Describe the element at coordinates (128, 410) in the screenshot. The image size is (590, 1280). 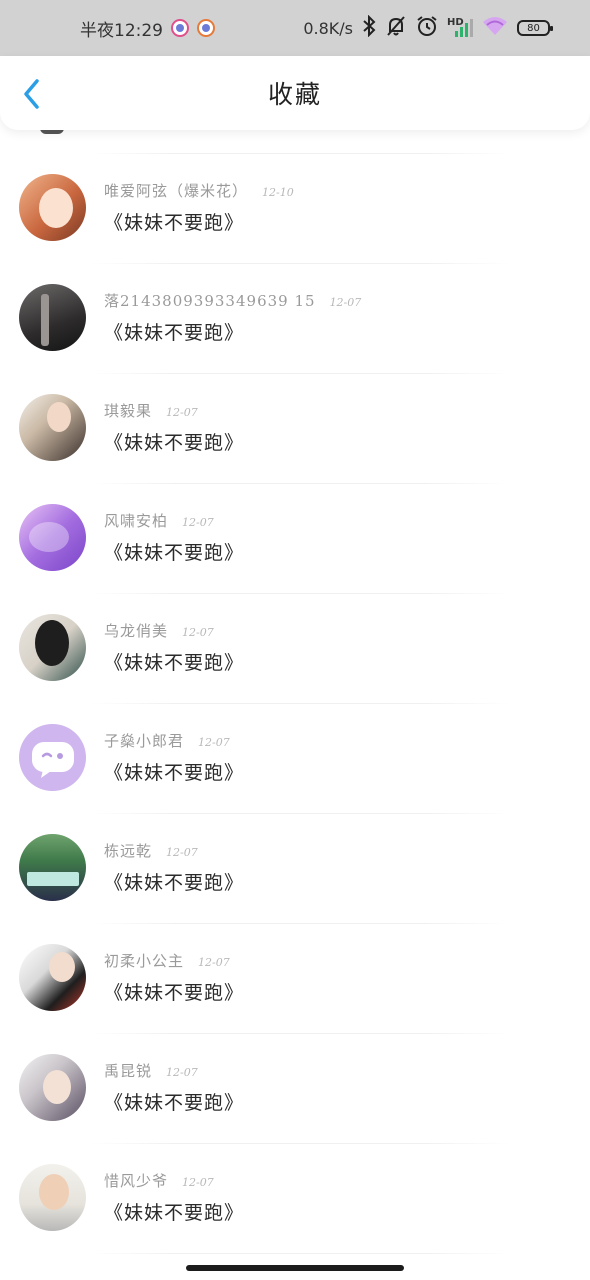
I see `username: 琪毅果` at that location.